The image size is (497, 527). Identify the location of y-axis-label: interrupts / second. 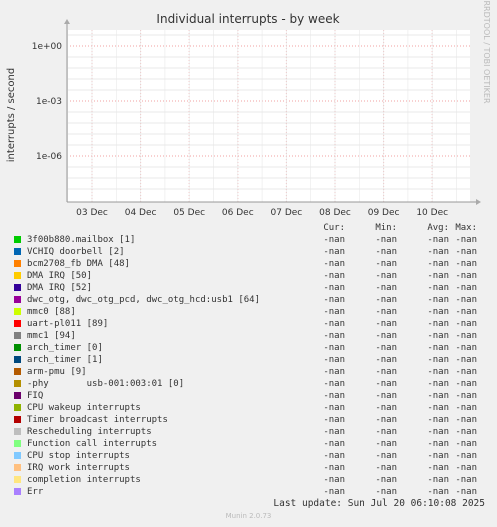
(11, 115).